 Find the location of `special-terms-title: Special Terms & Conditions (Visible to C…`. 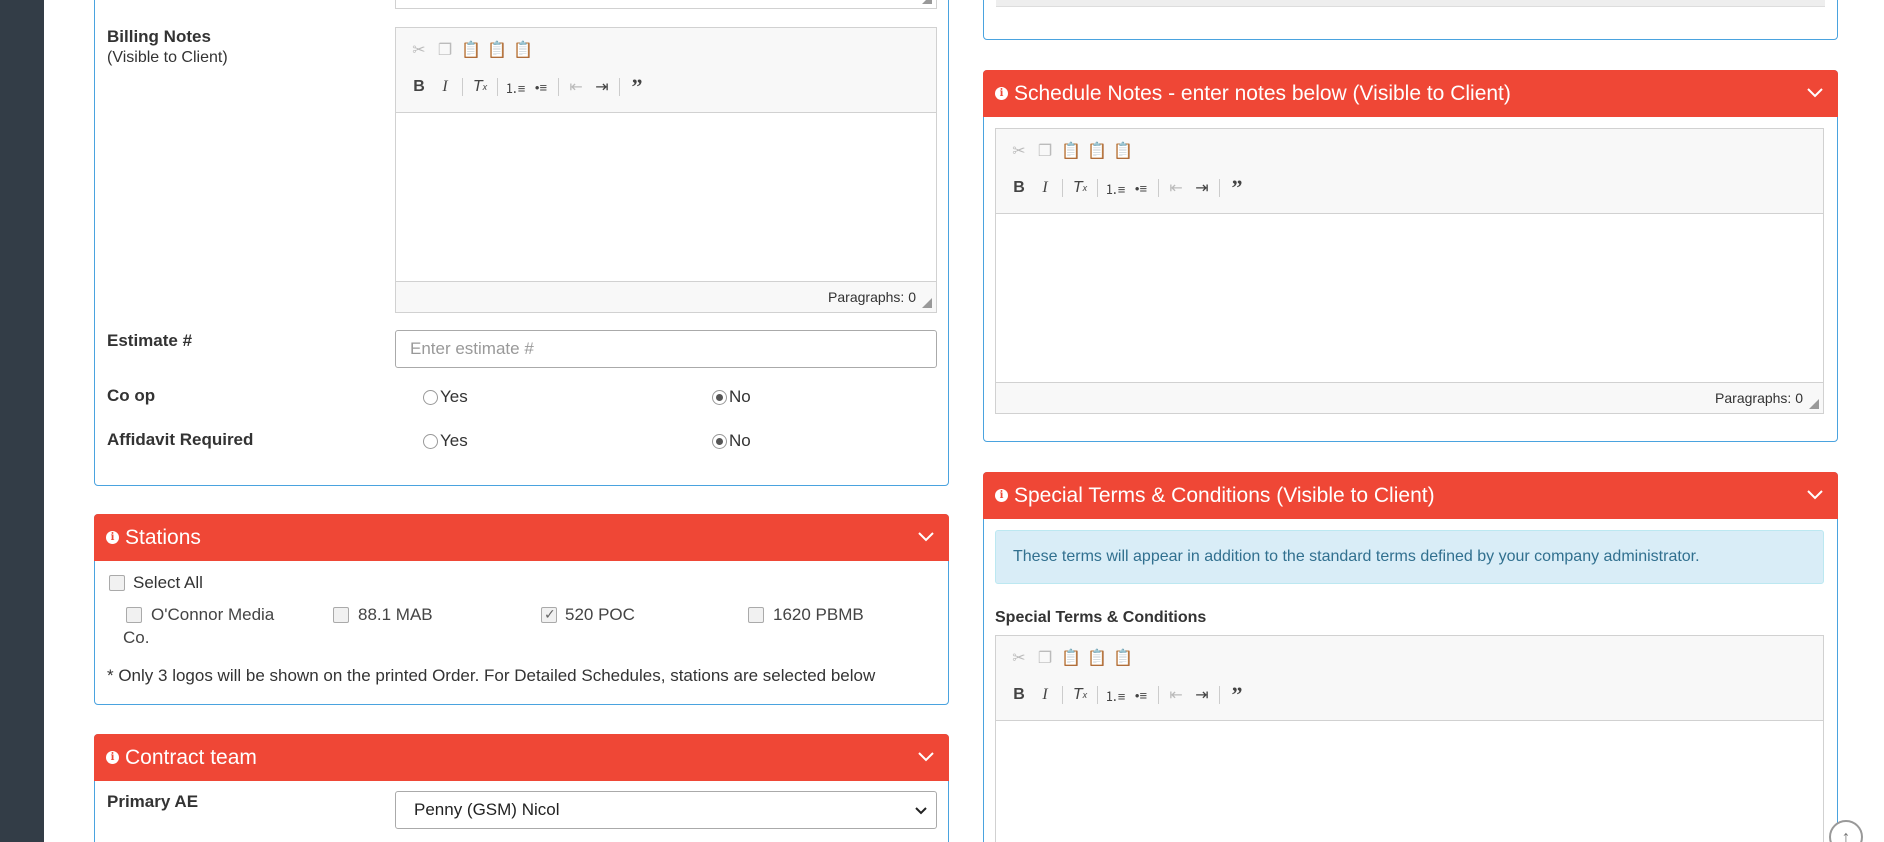

special-terms-title: Special Terms & Conditions (Visible to C… is located at coordinates (1224, 495).